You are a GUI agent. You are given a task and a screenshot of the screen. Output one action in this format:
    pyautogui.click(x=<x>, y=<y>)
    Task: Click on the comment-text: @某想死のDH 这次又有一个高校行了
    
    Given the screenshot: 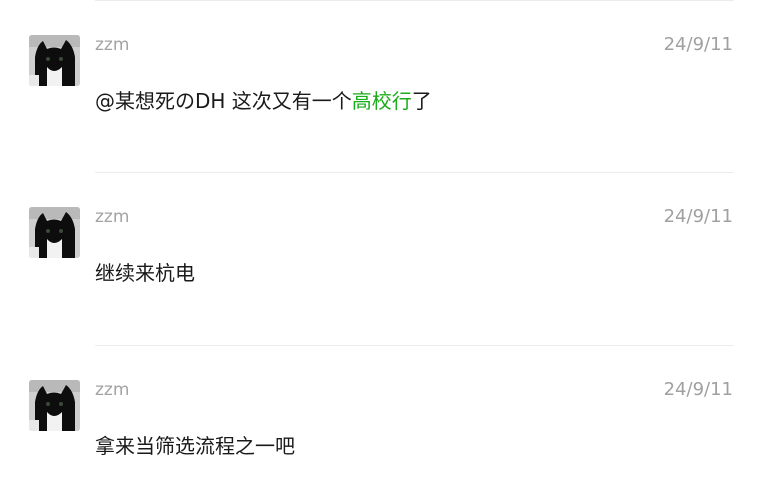 What is the action you would take?
    pyautogui.click(x=263, y=101)
    